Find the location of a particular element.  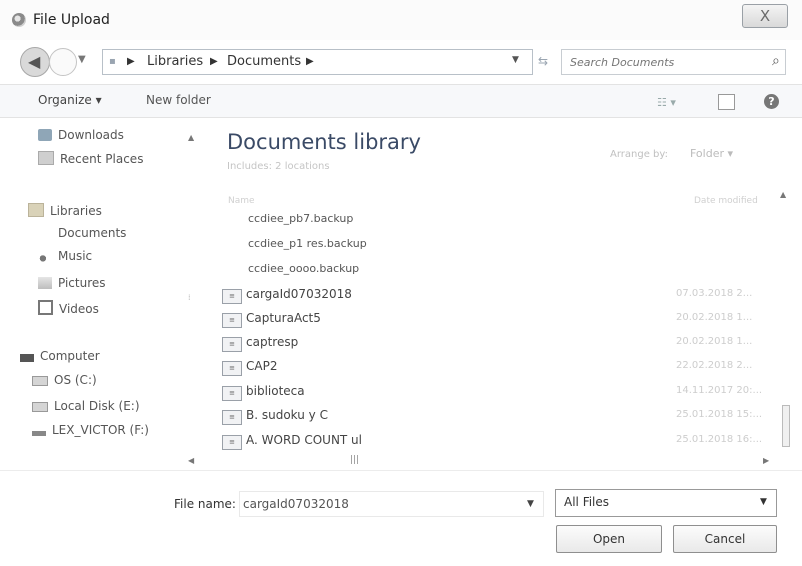

file-row: ccdiee_oooo.backup is located at coordinates (502, 271).